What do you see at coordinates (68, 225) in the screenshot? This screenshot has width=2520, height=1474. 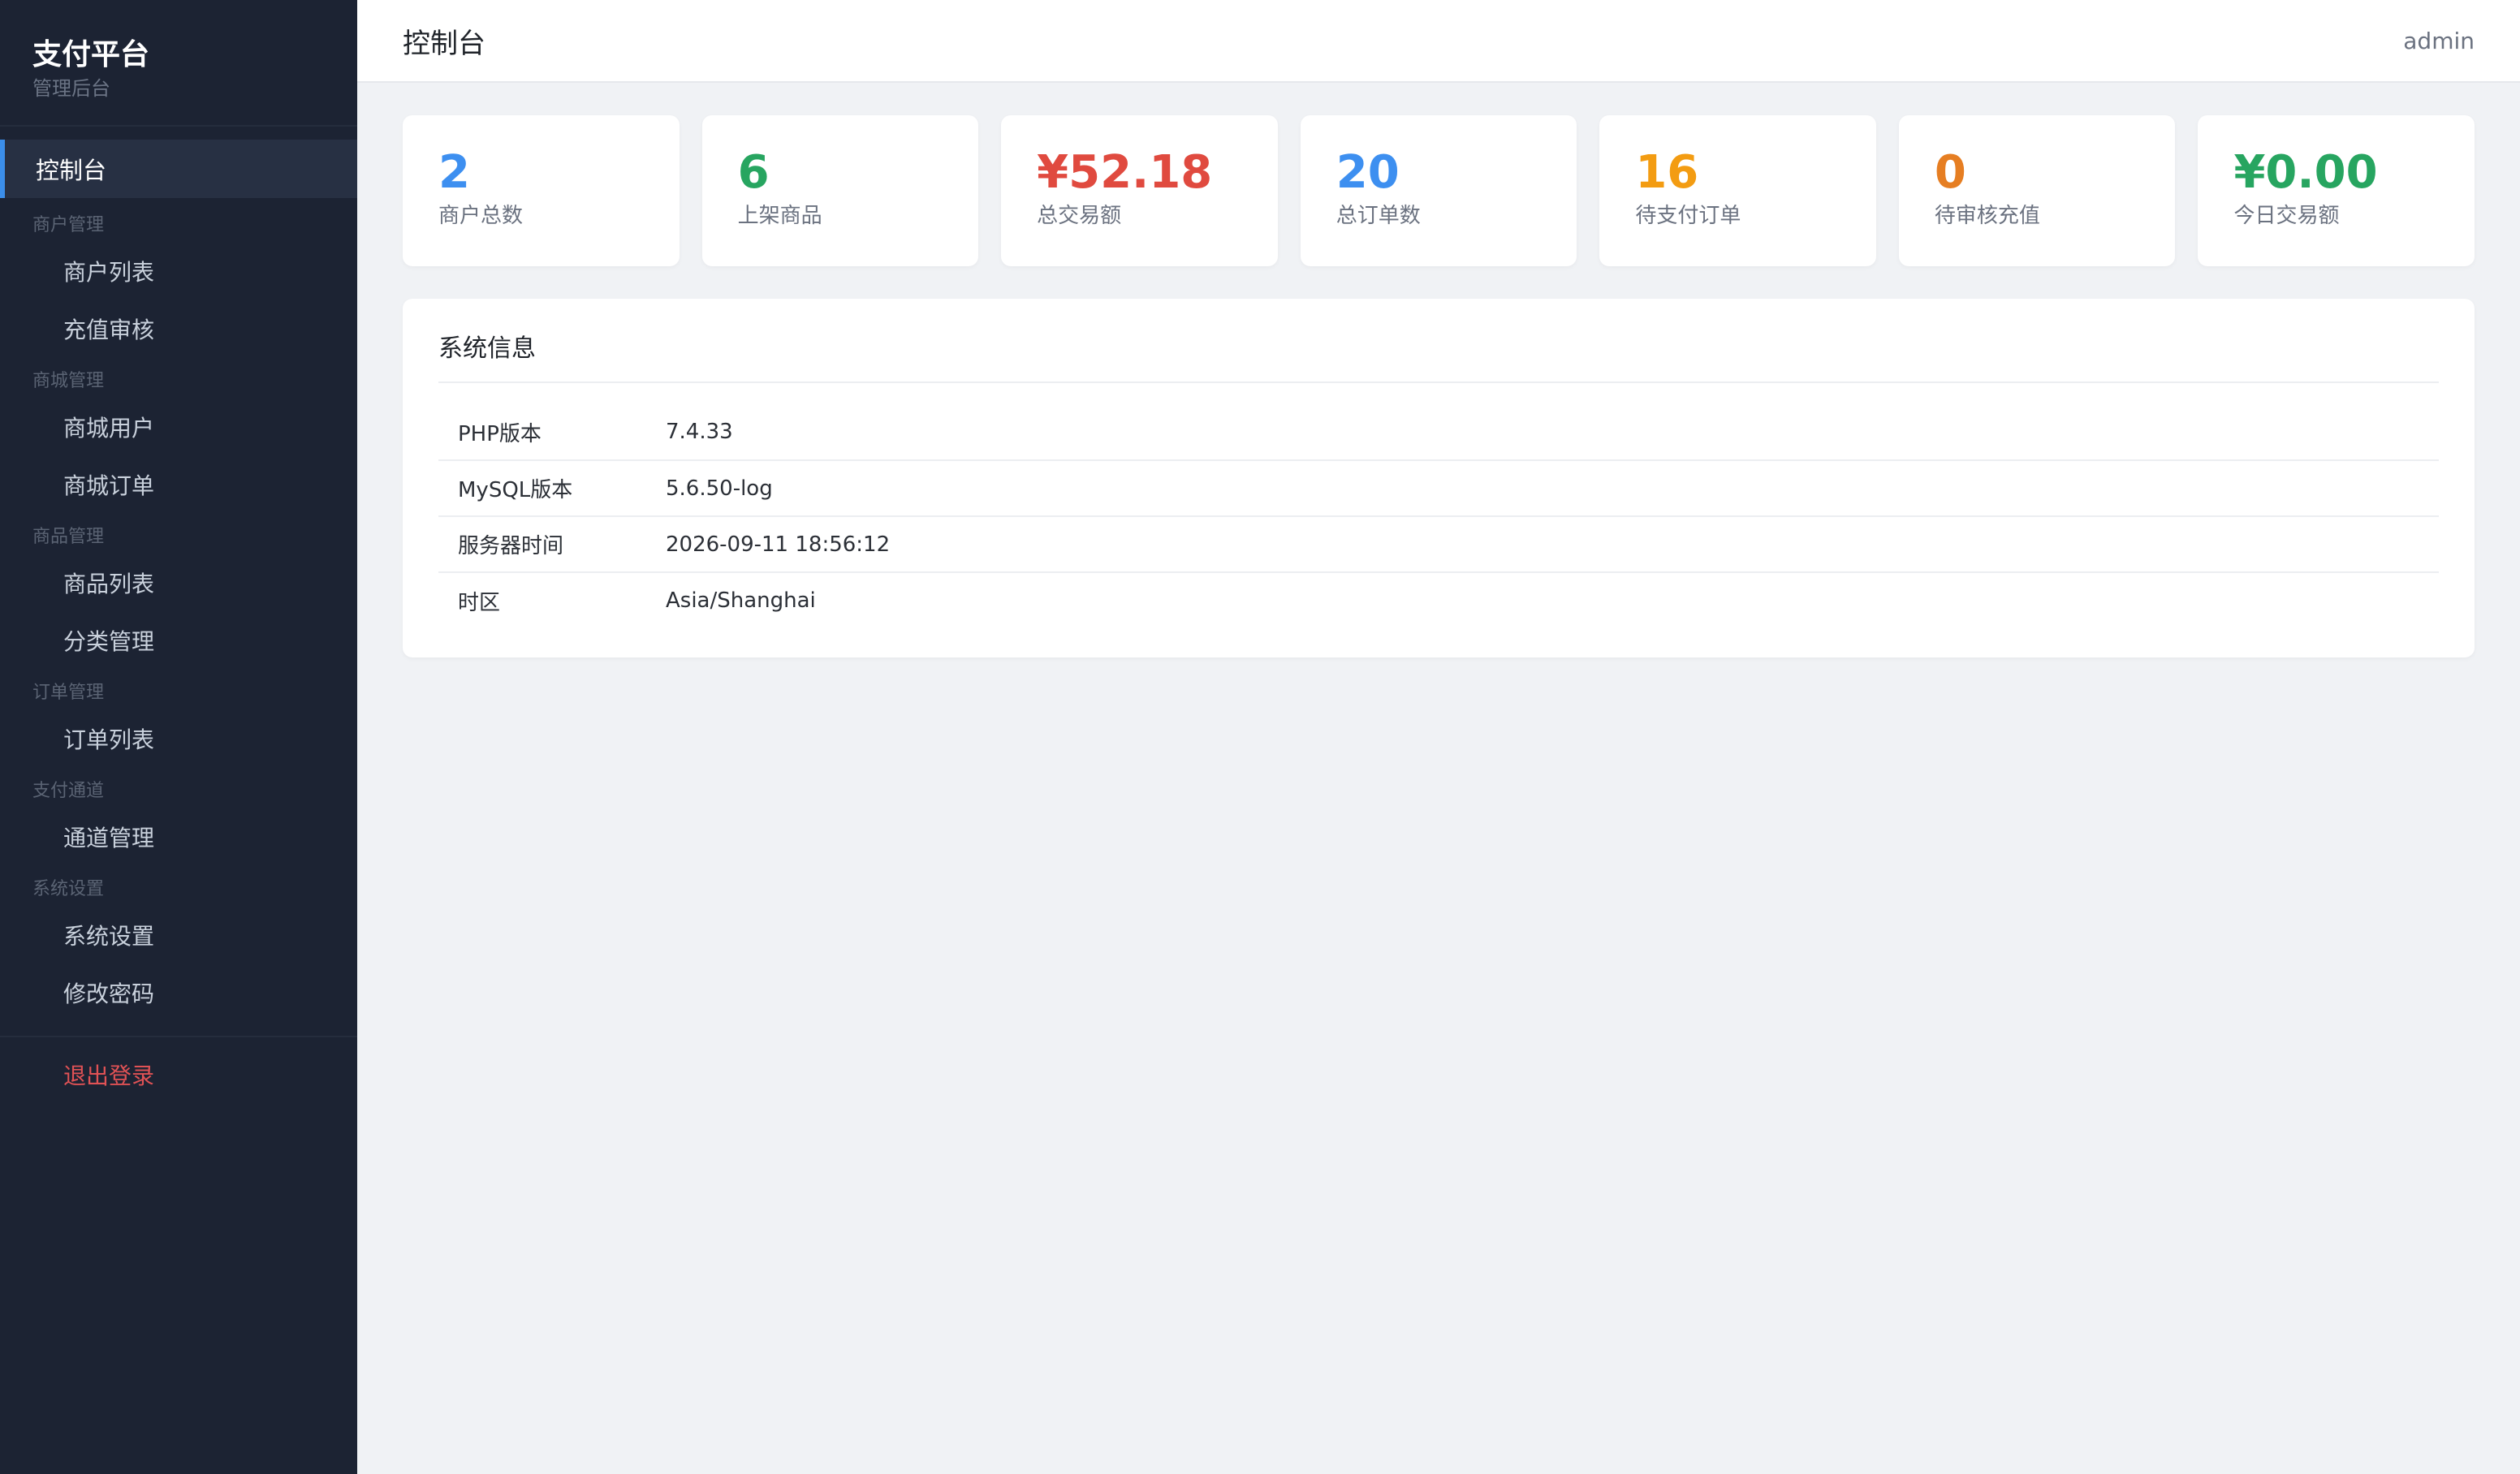 I see `nav-group-merchant: 商户管理` at bounding box center [68, 225].